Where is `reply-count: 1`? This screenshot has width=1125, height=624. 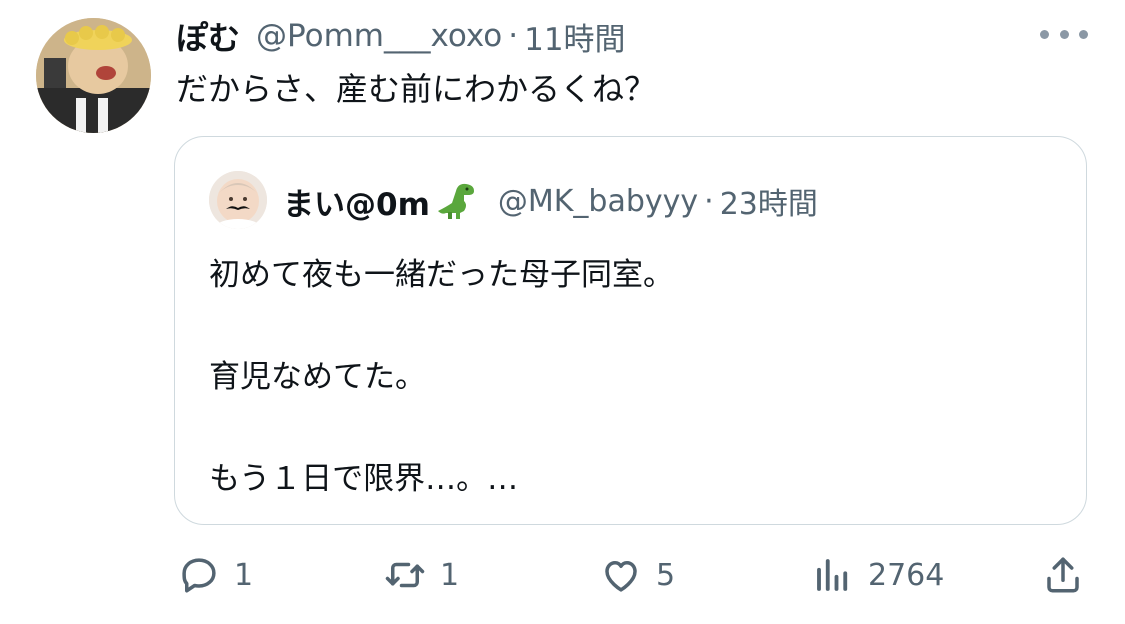
reply-count: 1 is located at coordinates (244, 575).